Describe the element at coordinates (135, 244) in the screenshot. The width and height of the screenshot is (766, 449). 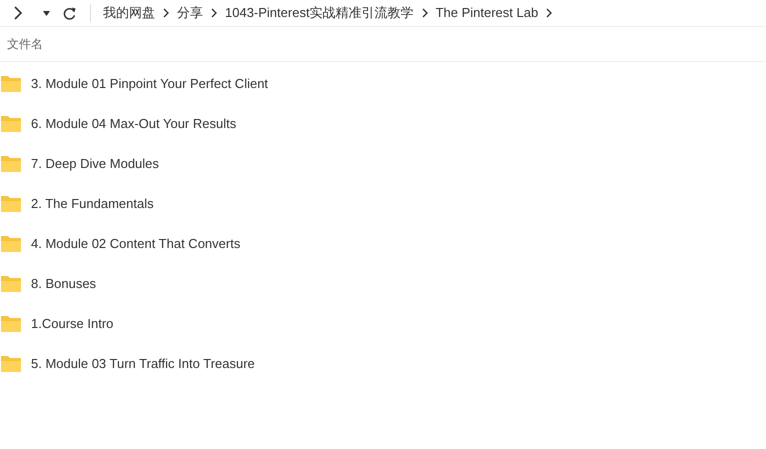
I see `folder-name: 4. Module 02 Content That Converts` at that location.